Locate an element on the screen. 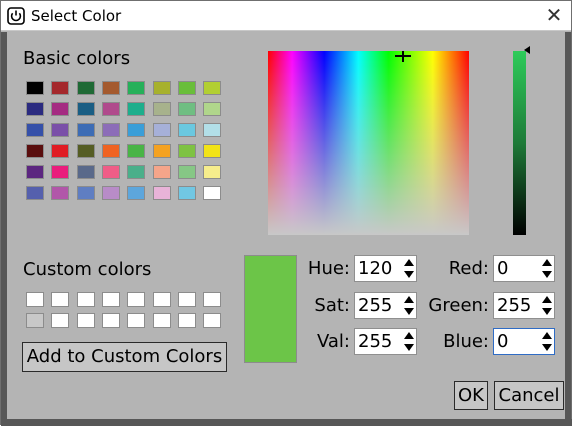 This screenshot has height=426, width=572. green-spin-arrows is located at coordinates (547, 305).